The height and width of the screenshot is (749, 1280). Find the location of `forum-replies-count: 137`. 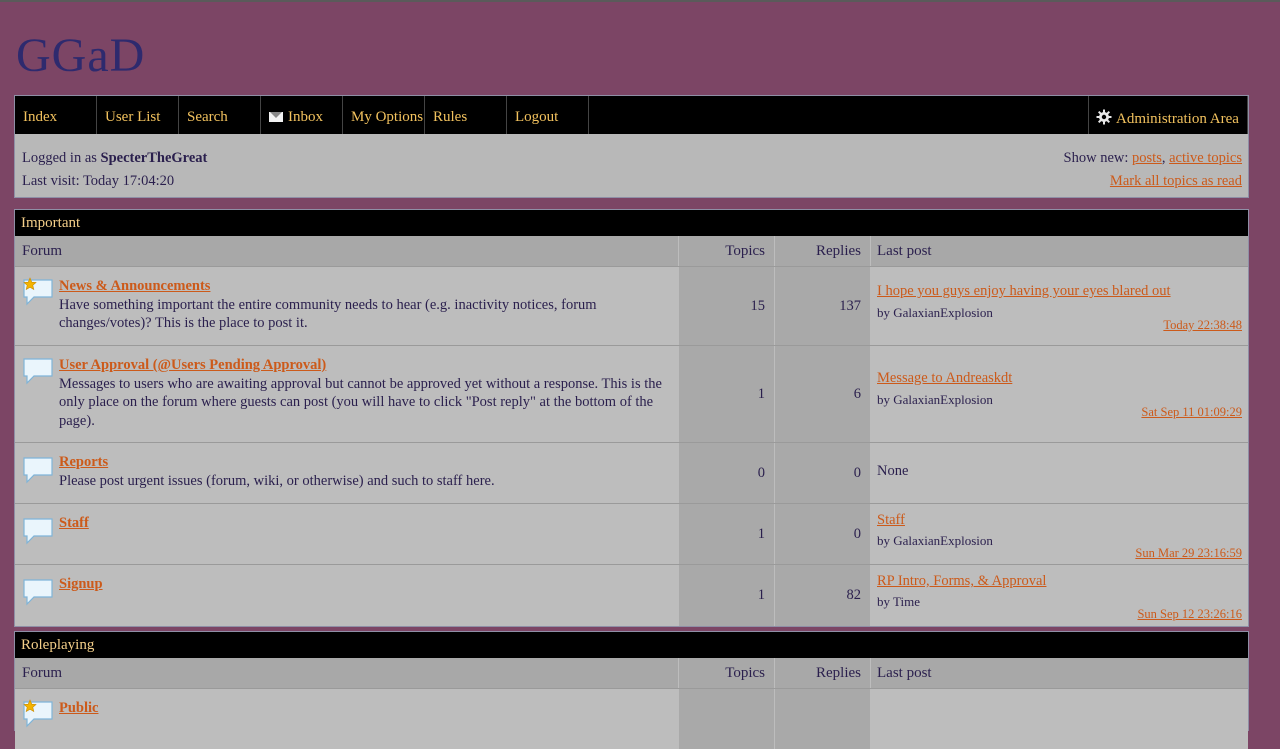

forum-replies-count: 137 is located at coordinates (822, 306).